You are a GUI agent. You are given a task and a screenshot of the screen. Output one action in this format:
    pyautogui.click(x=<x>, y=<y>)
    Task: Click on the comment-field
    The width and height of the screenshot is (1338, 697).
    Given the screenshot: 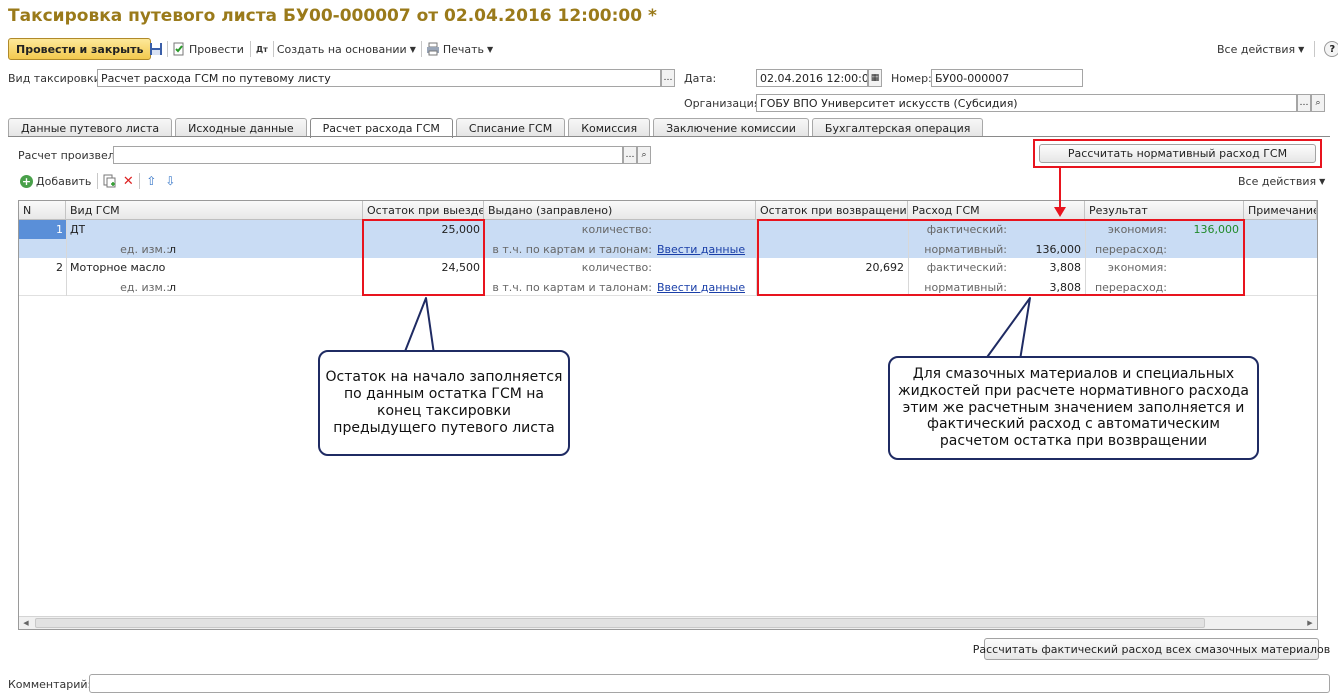 What is the action you would take?
    pyautogui.click(x=709, y=683)
    